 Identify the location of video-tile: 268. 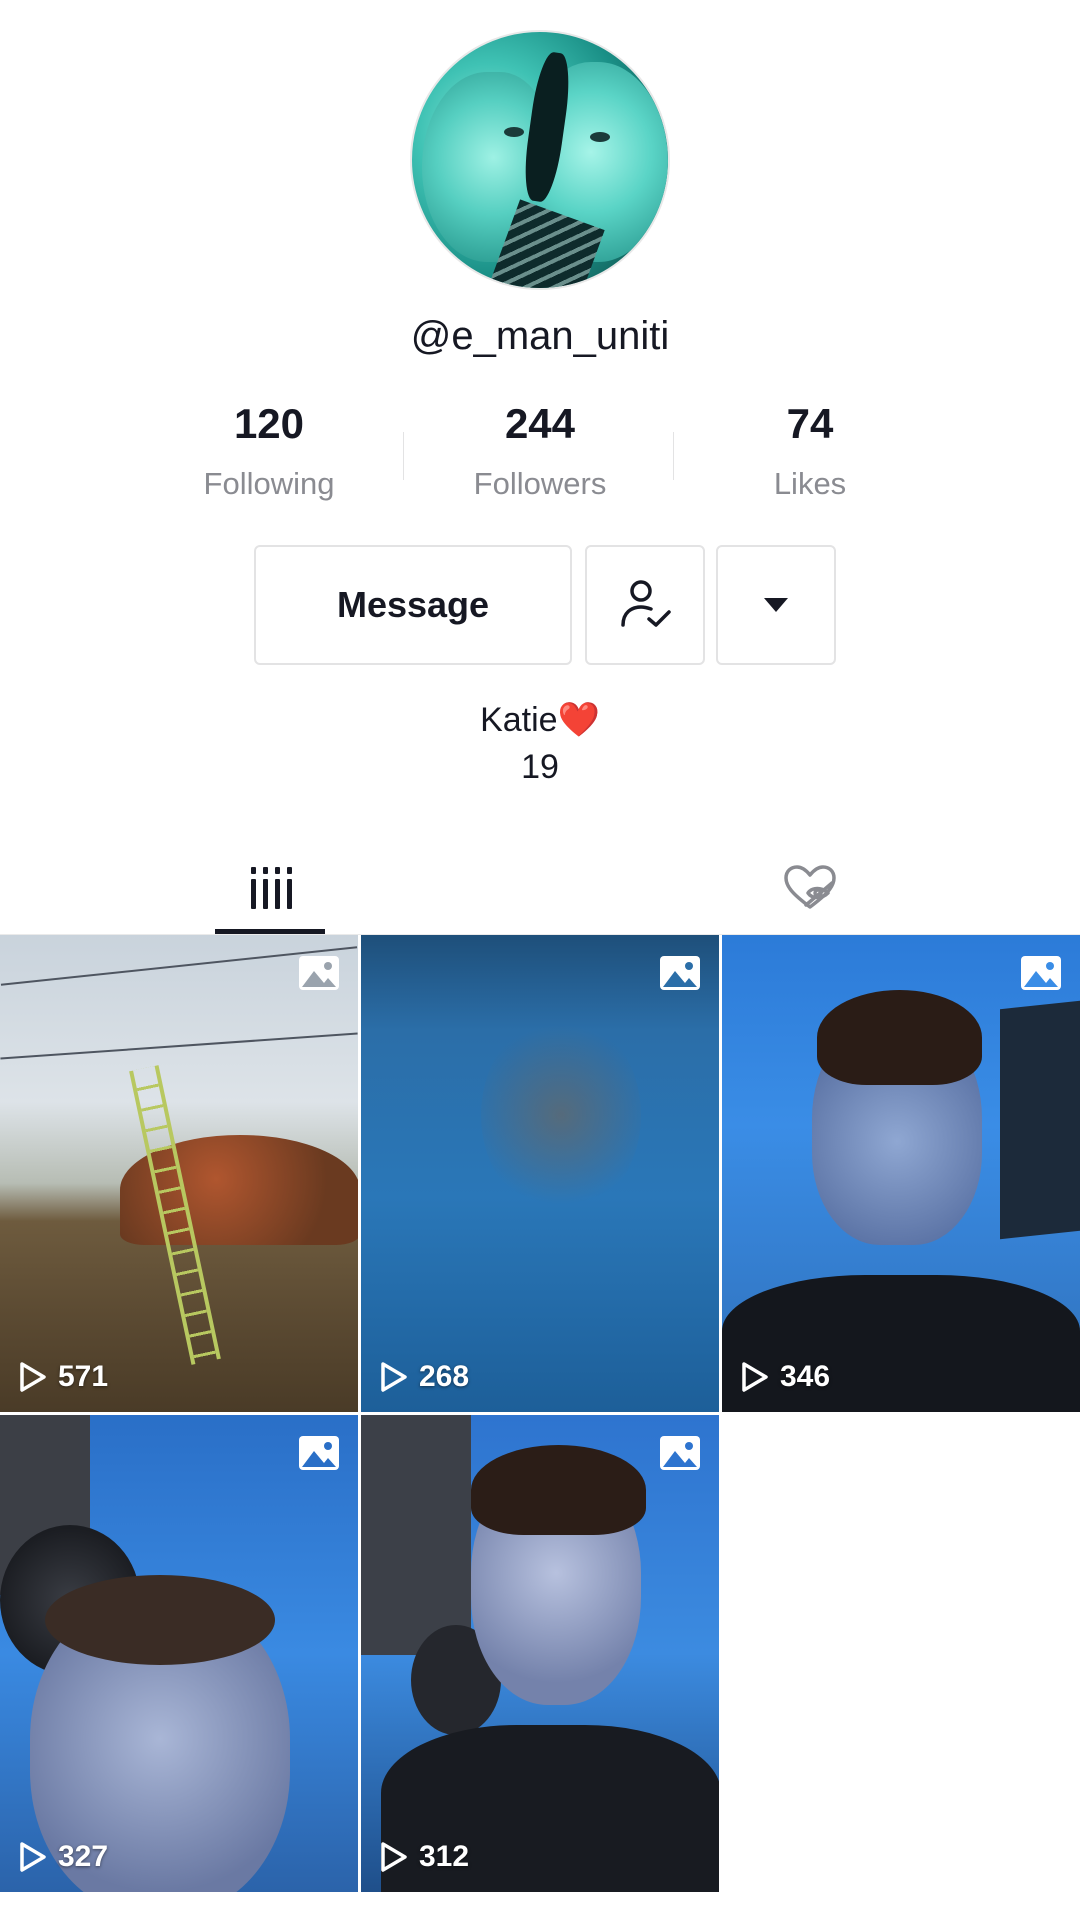
(540, 1173).